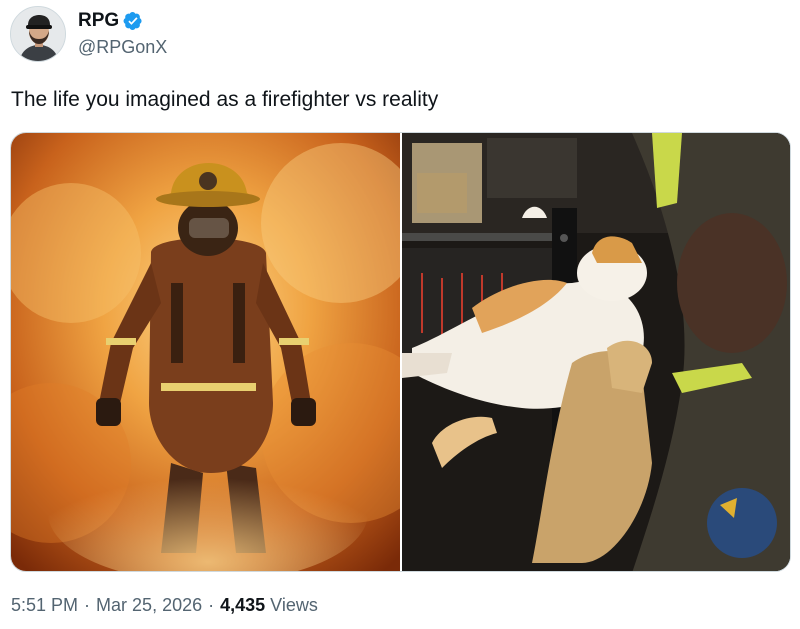 The height and width of the screenshot is (629, 800). I want to click on tweet-meta: 5:51 PM · Mar 25, 2026 · 4,435 Views, so click(164, 605).